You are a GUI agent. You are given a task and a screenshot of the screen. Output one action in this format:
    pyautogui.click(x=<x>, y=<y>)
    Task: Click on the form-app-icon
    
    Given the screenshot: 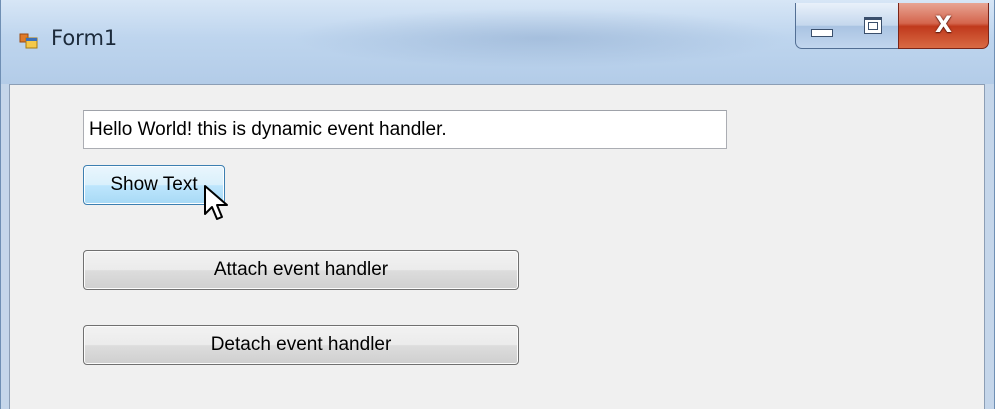 What is the action you would take?
    pyautogui.click(x=29, y=40)
    